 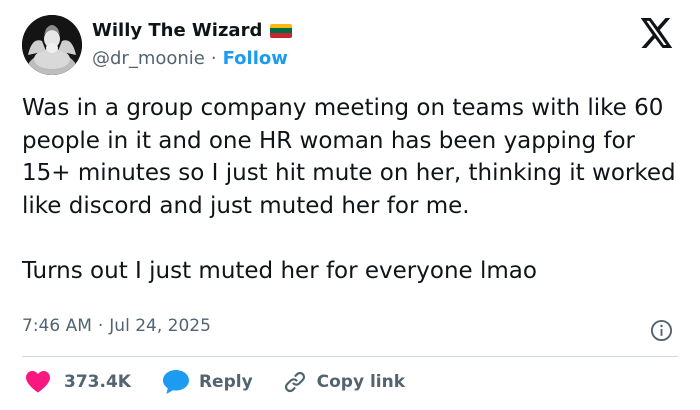 I want to click on follow-button: Follow, so click(x=255, y=58).